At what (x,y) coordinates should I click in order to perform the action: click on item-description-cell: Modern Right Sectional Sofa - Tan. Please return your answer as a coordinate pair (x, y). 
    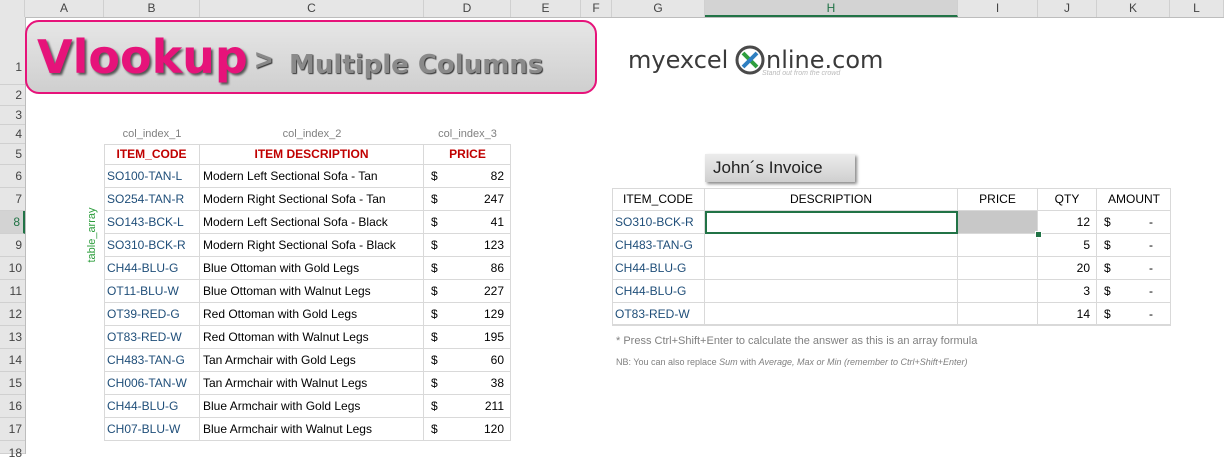
    Looking at the image, I should click on (312, 199).